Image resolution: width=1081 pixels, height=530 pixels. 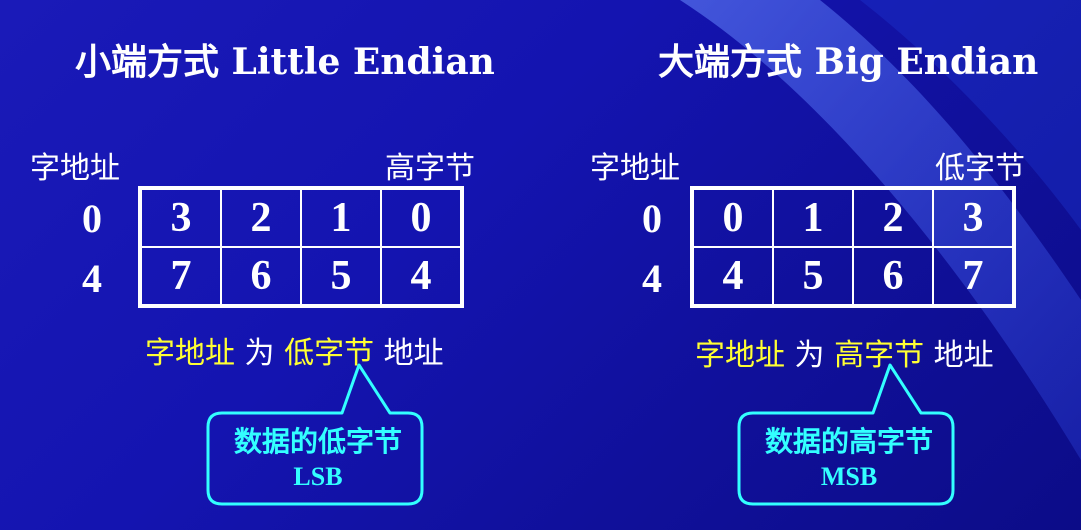 I want to click on right-row-address: 4, so click(x=652, y=278).